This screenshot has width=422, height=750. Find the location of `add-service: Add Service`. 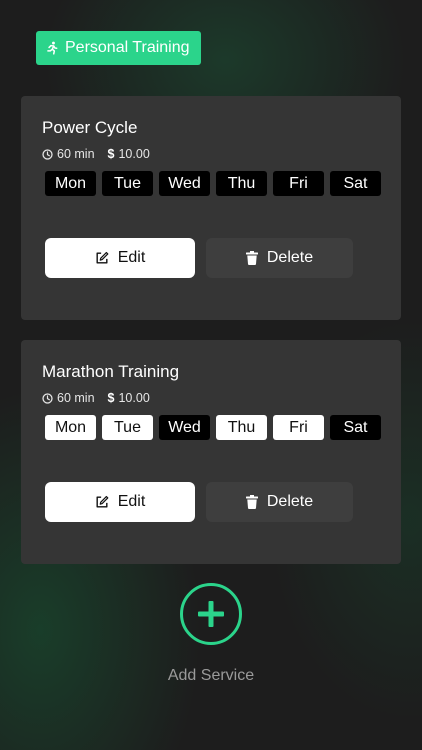

add-service: Add Service is located at coordinates (211, 634).